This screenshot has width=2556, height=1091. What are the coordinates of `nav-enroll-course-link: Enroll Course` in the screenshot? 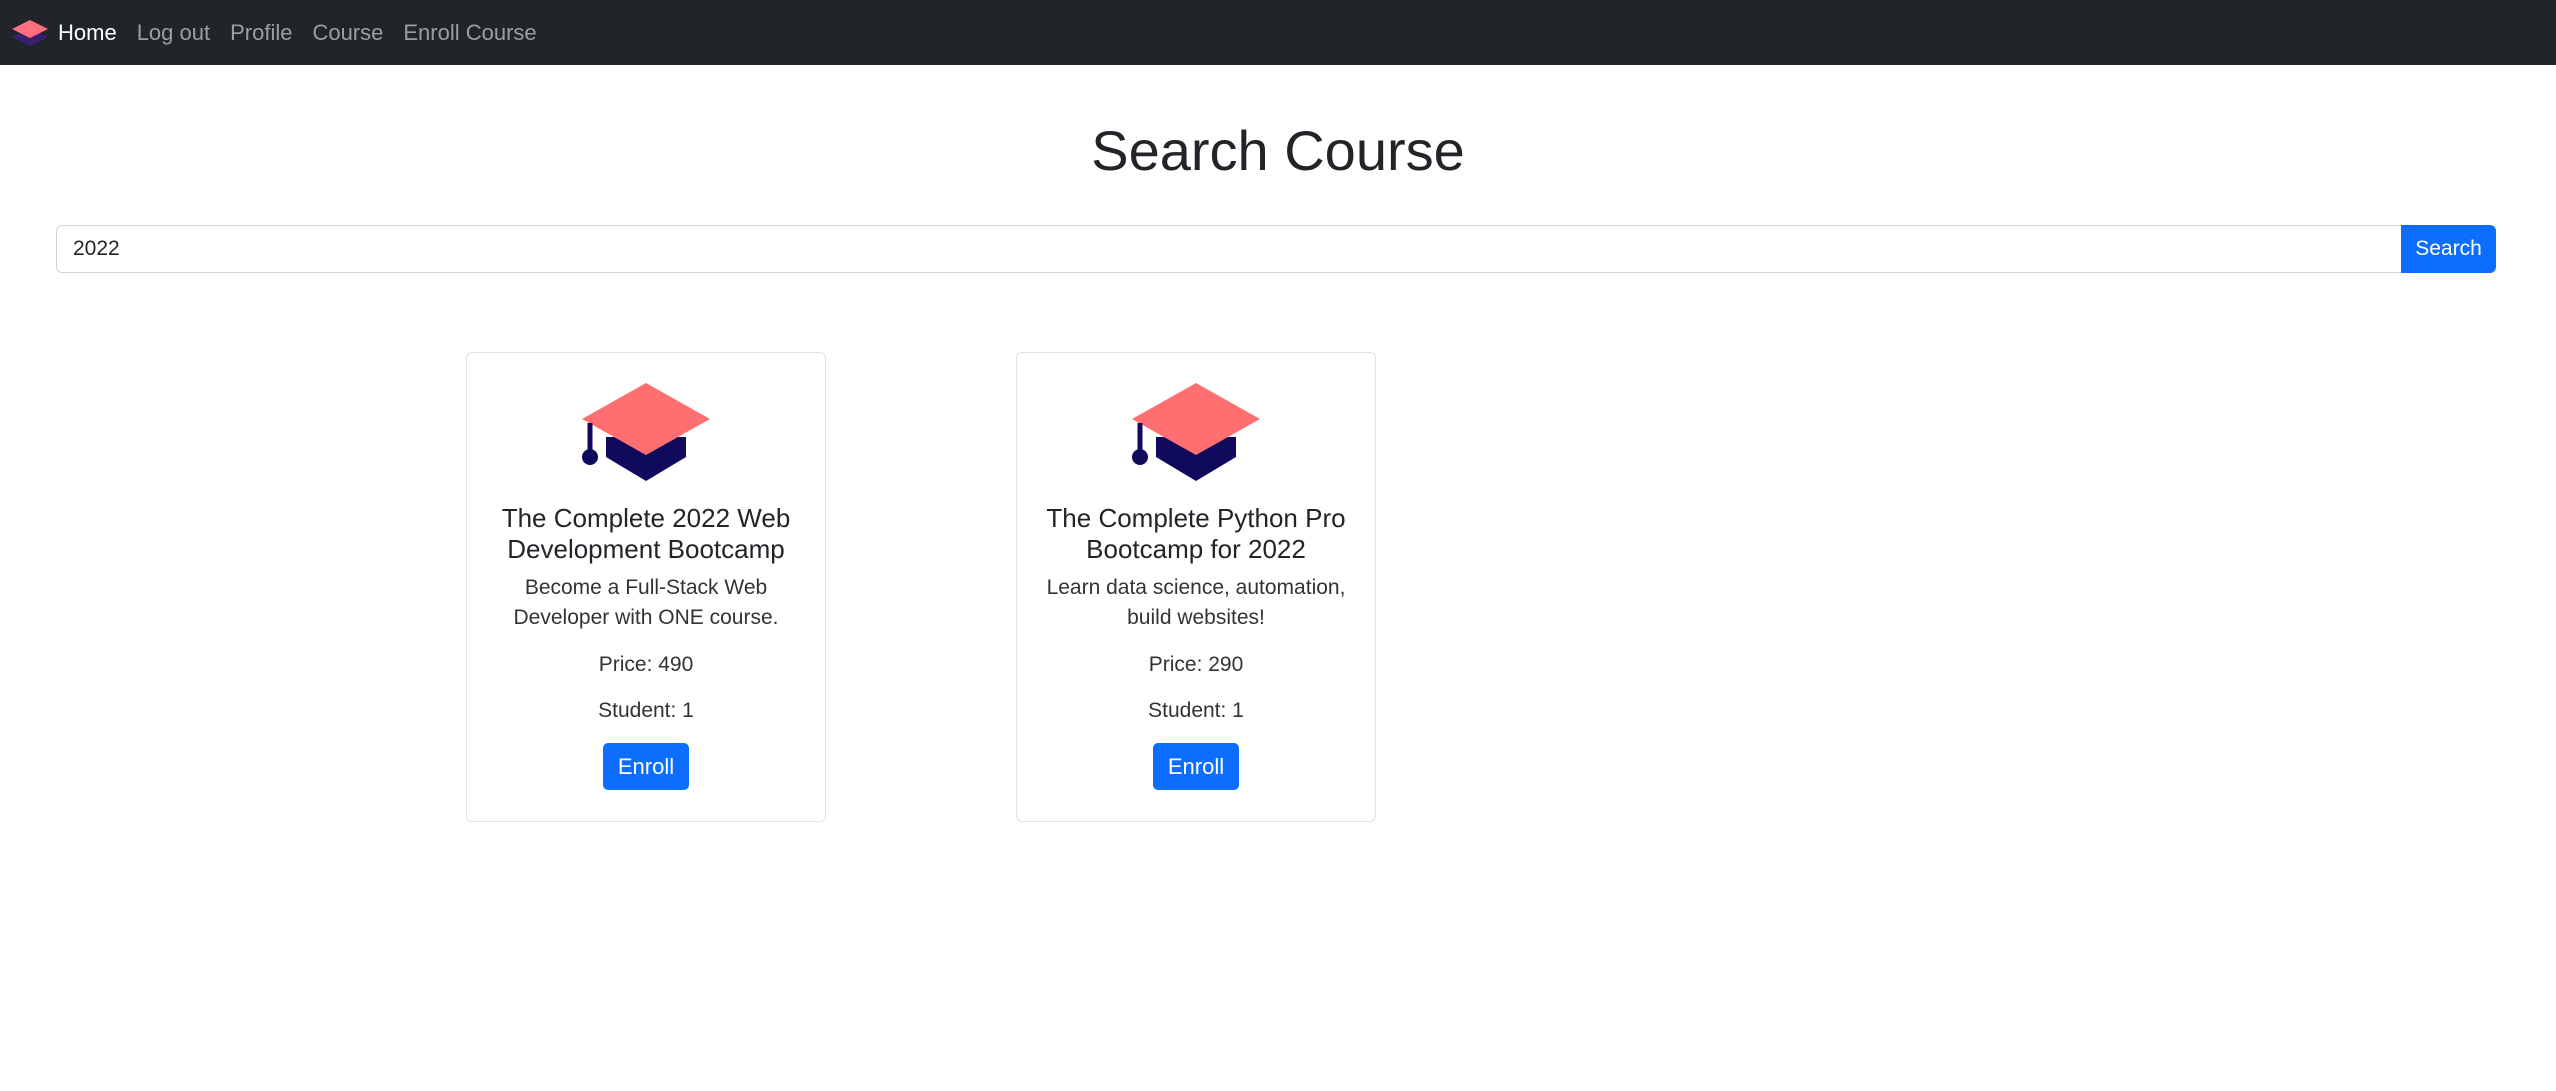 It's located at (469, 33).